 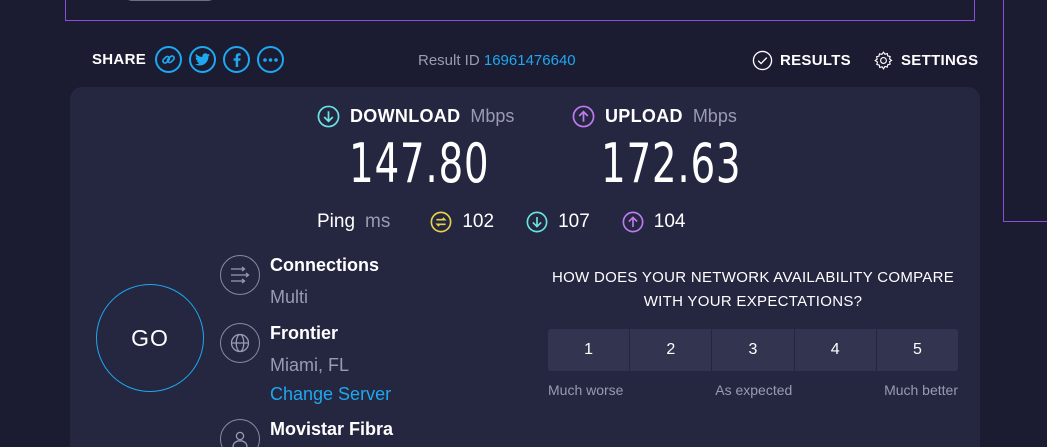 What do you see at coordinates (336, 221) in the screenshot?
I see `ping-label: Ping` at bounding box center [336, 221].